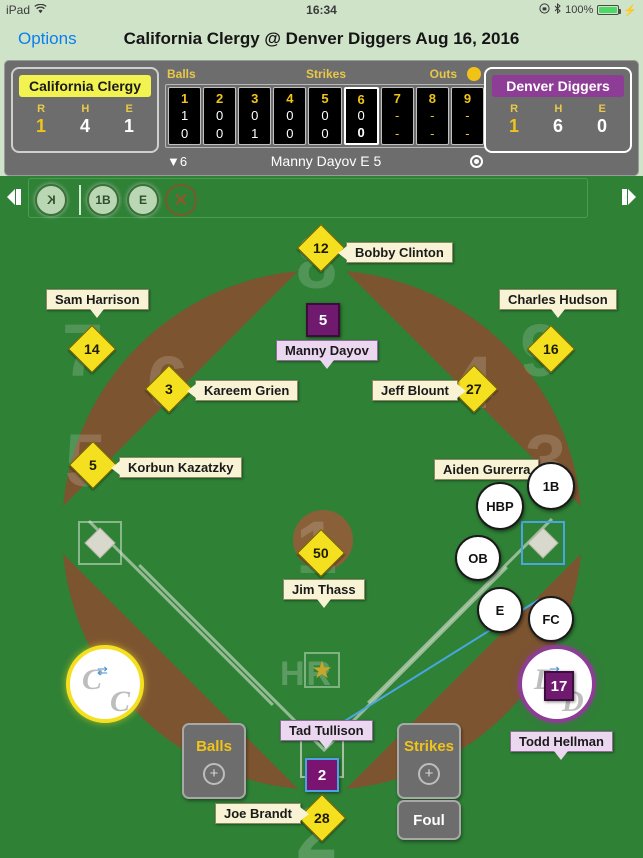 The image size is (643, 858). What do you see at coordinates (184, 99) in the screenshot?
I see `inning-number: 1` at bounding box center [184, 99].